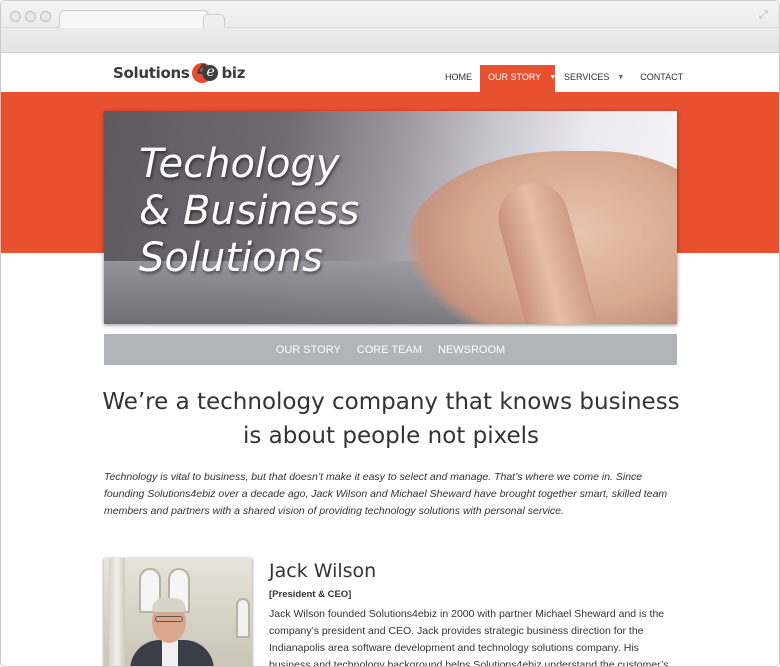 This screenshot has height=667, width=780. What do you see at coordinates (210, 72) in the screenshot?
I see `logo-mark-letter: e` at bounding box center [210, 72].